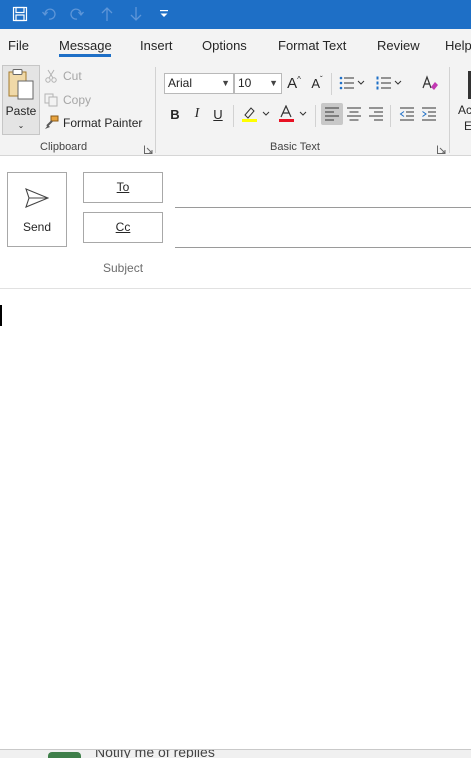  Describe the element at coordinates (321, 79) in the screenshot. I see `caret-down-icon: ˇ` at that location.